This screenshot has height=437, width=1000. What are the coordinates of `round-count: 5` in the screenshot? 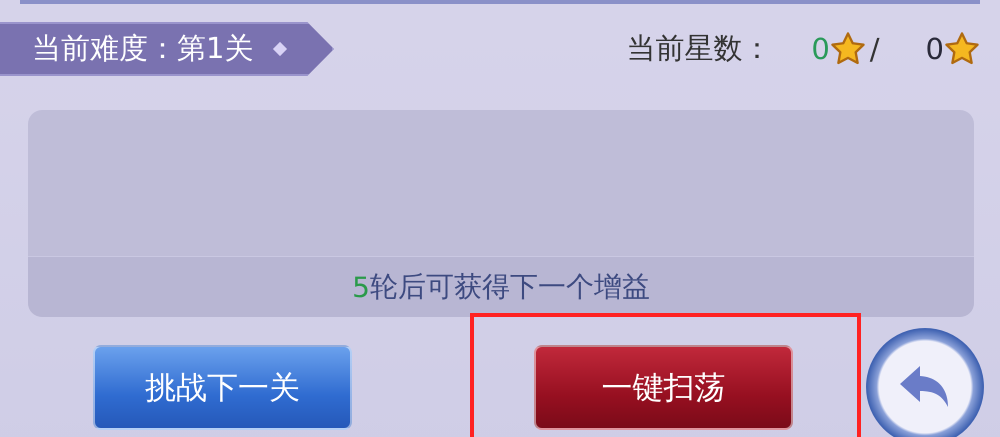 It's located at (361, 287).